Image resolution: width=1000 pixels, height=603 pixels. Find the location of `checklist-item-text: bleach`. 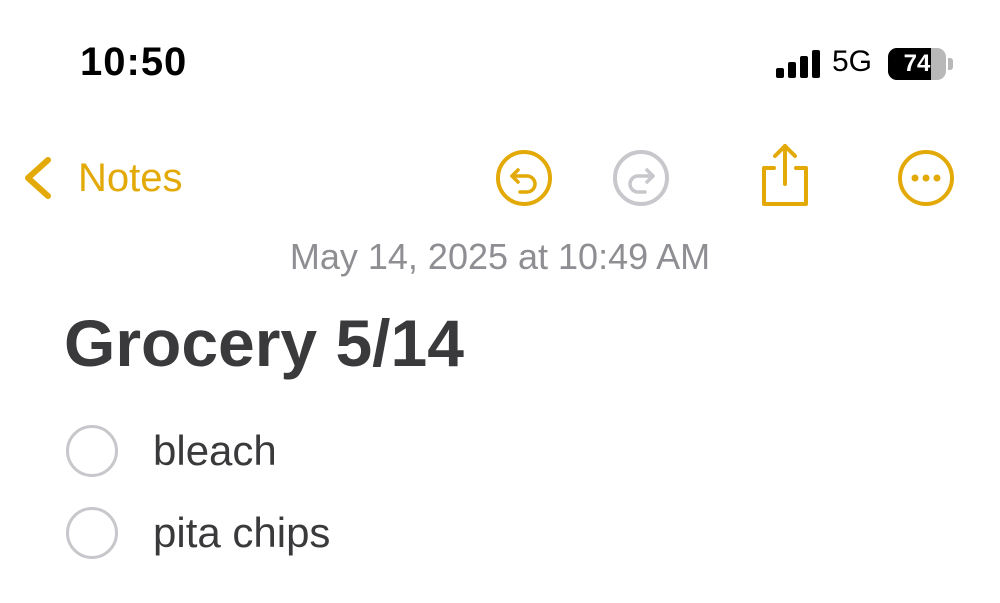

checklist-item-text: bleach is located at coordinates (215, 451).